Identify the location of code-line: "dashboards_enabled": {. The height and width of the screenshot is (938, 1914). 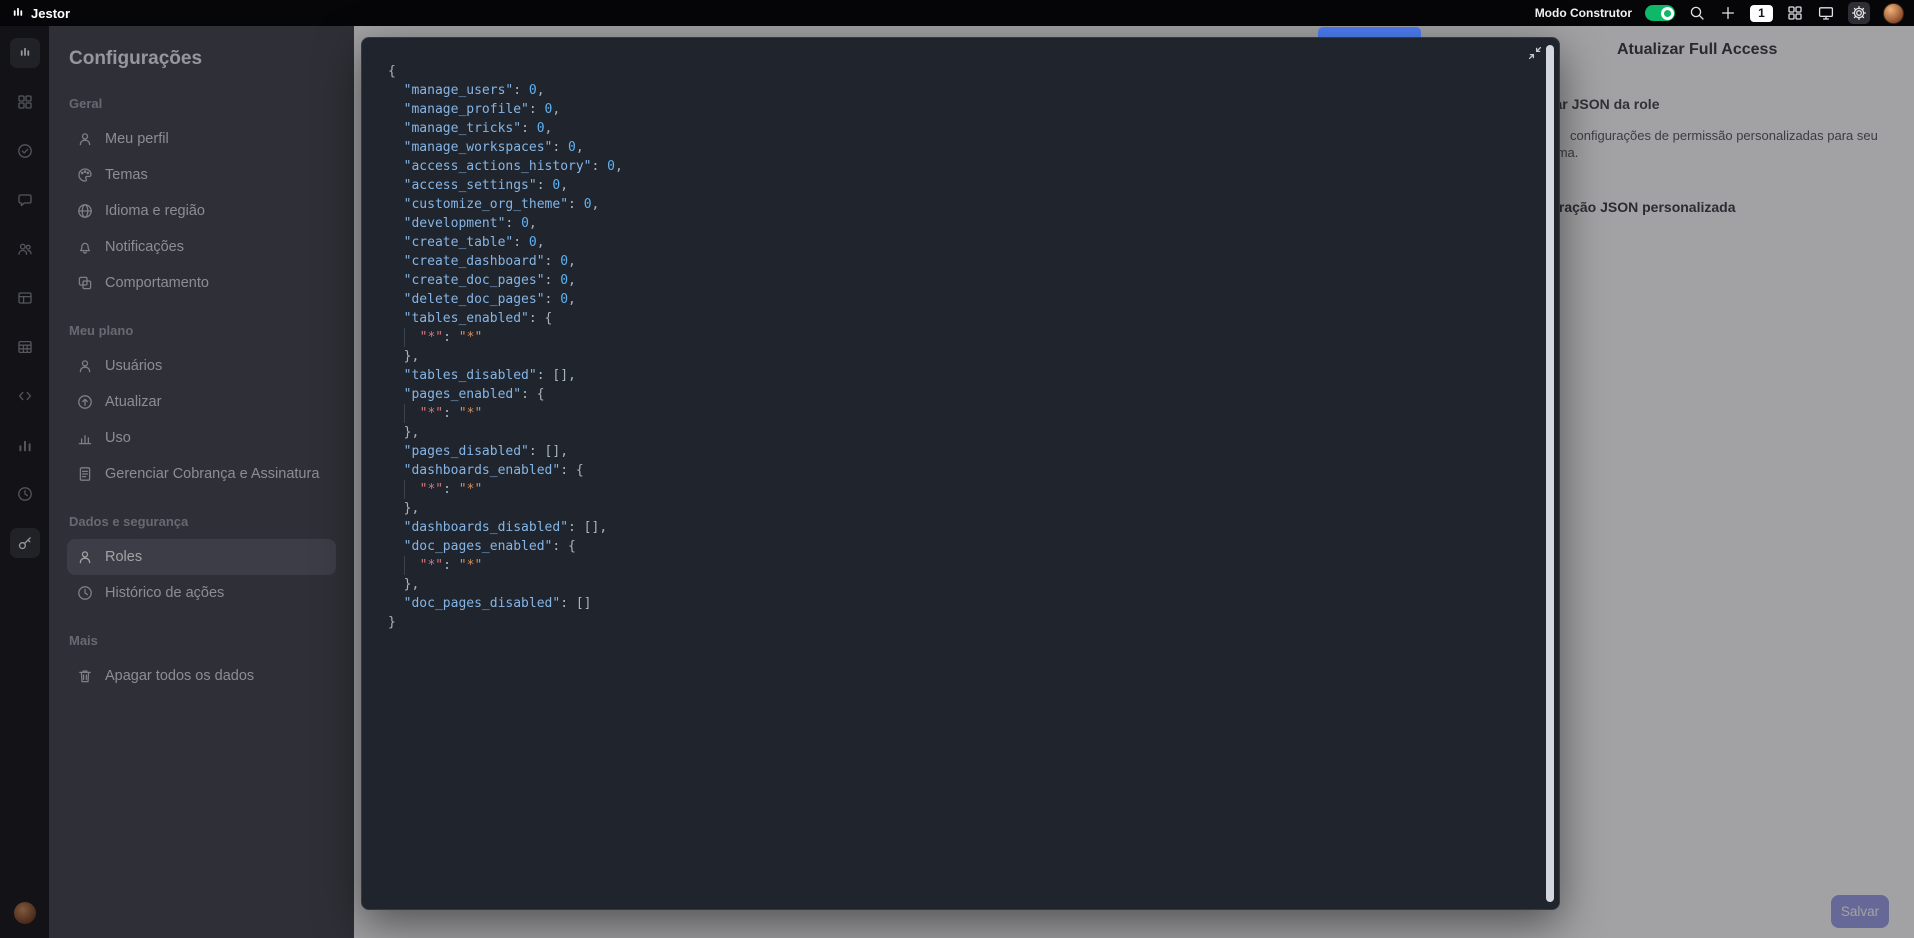
(493, 470).